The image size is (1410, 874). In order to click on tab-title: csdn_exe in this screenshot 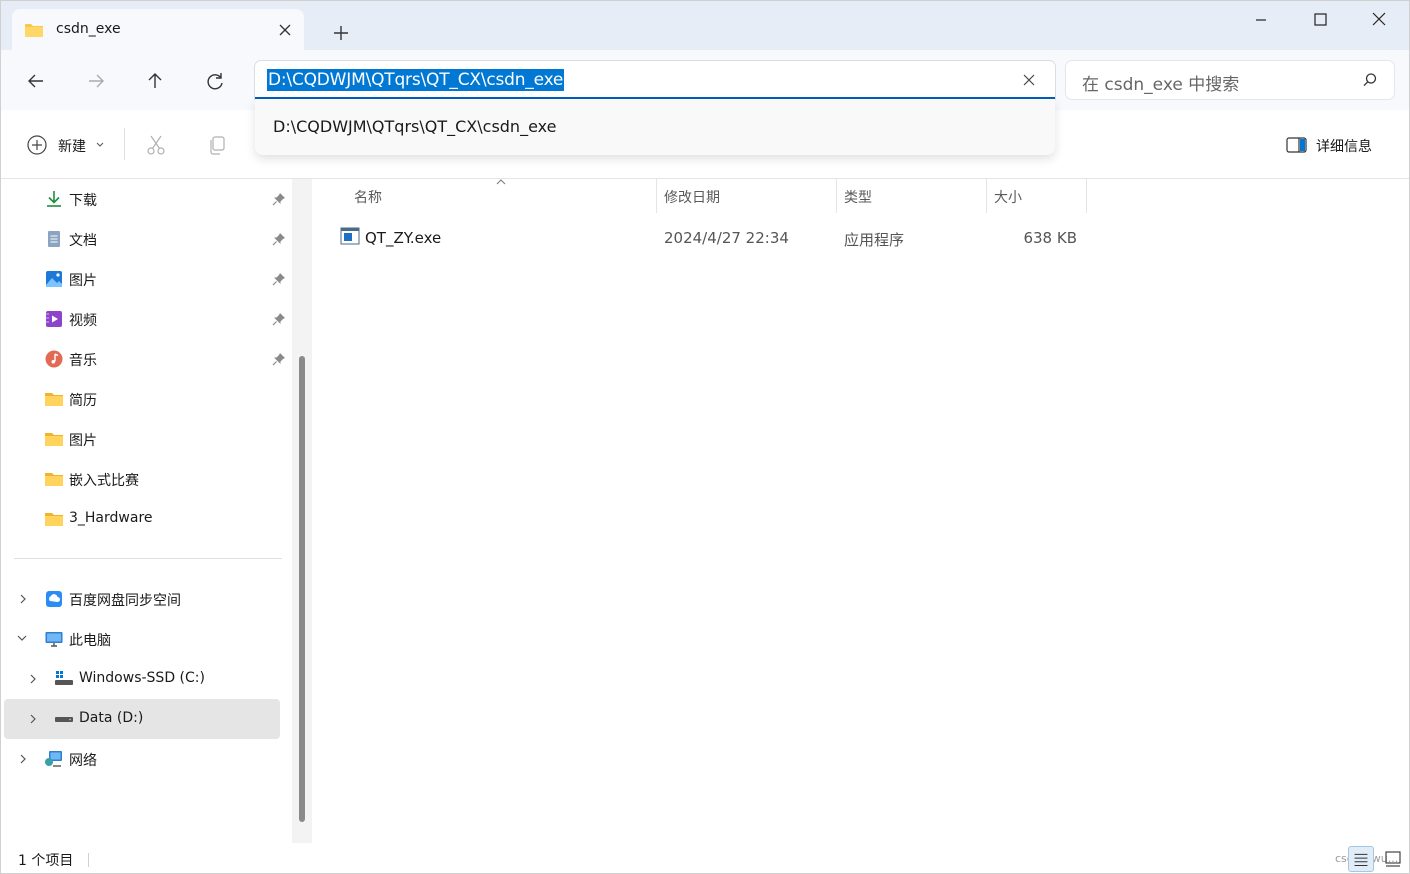, I will do `click(88, 29)`.